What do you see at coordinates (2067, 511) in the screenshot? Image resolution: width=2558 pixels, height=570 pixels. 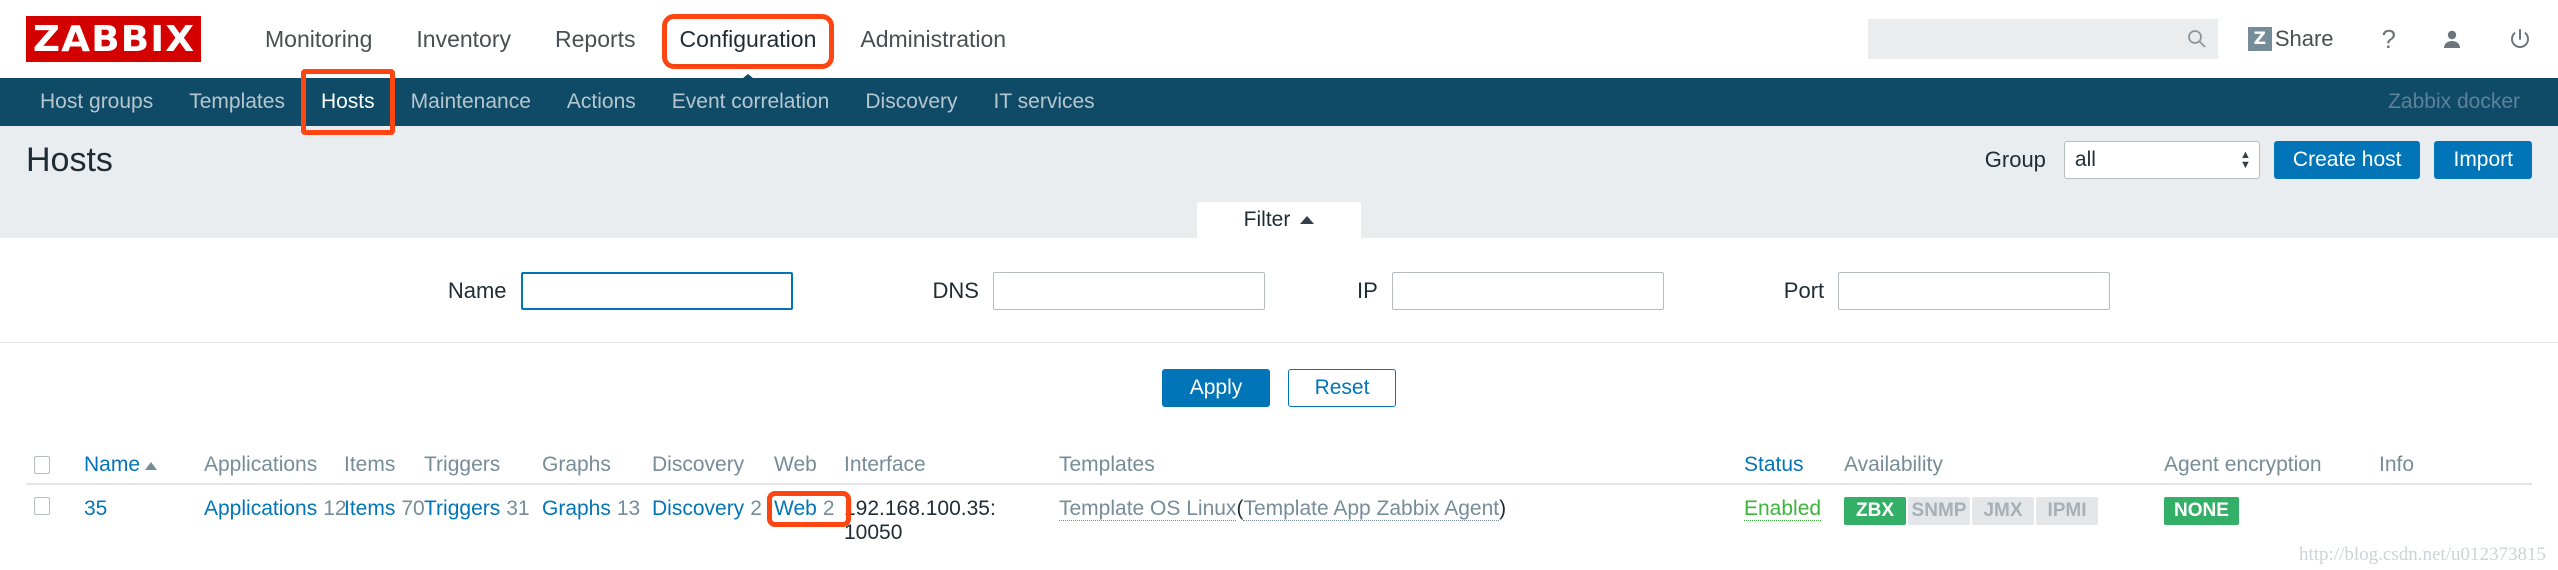 I see `badge-ipmi: IPMI` at bounding box center [2067, 511].